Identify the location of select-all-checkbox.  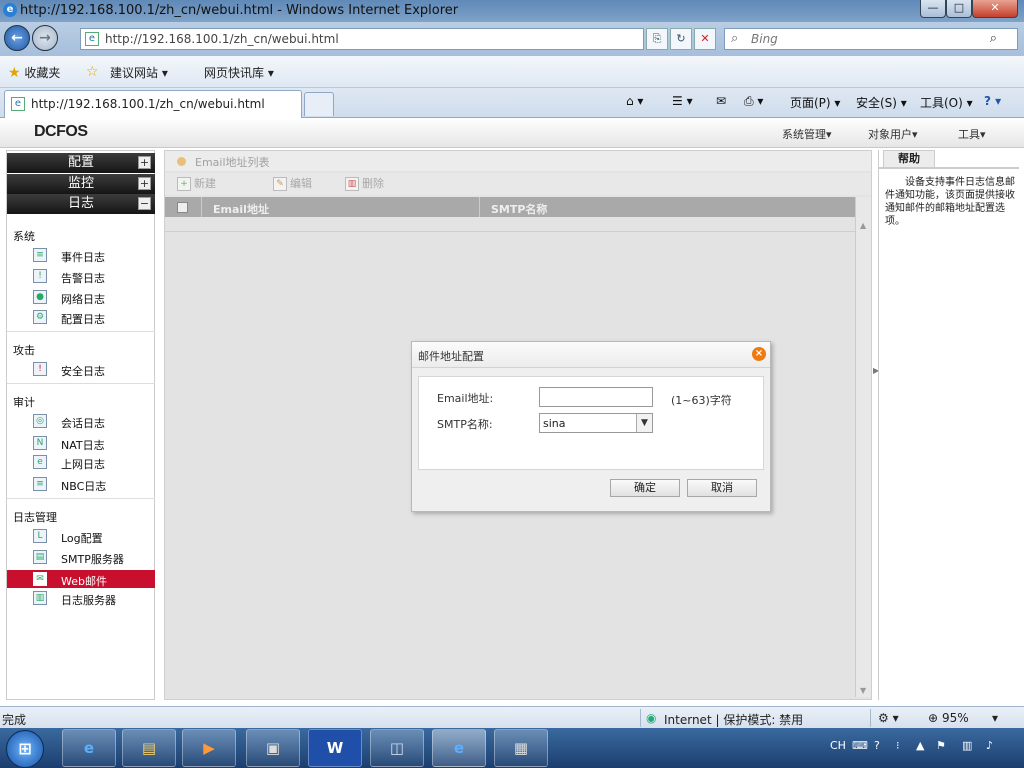
(182, 207).